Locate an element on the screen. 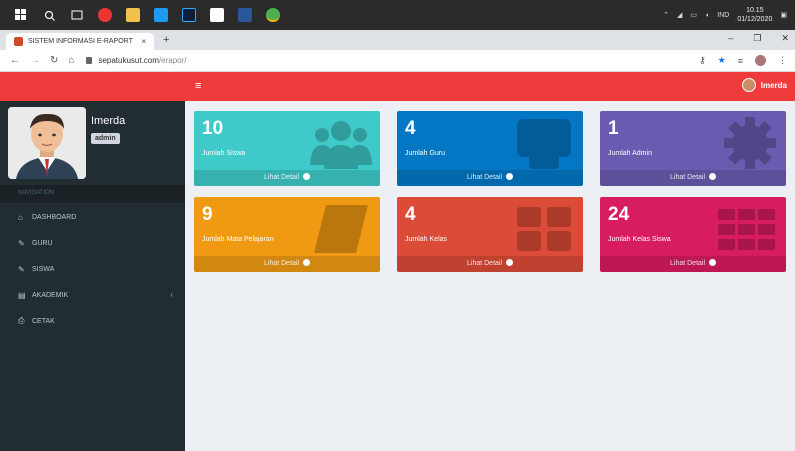  sidebar-item-label: AKADEMIK is located at coordinates (50, 295).